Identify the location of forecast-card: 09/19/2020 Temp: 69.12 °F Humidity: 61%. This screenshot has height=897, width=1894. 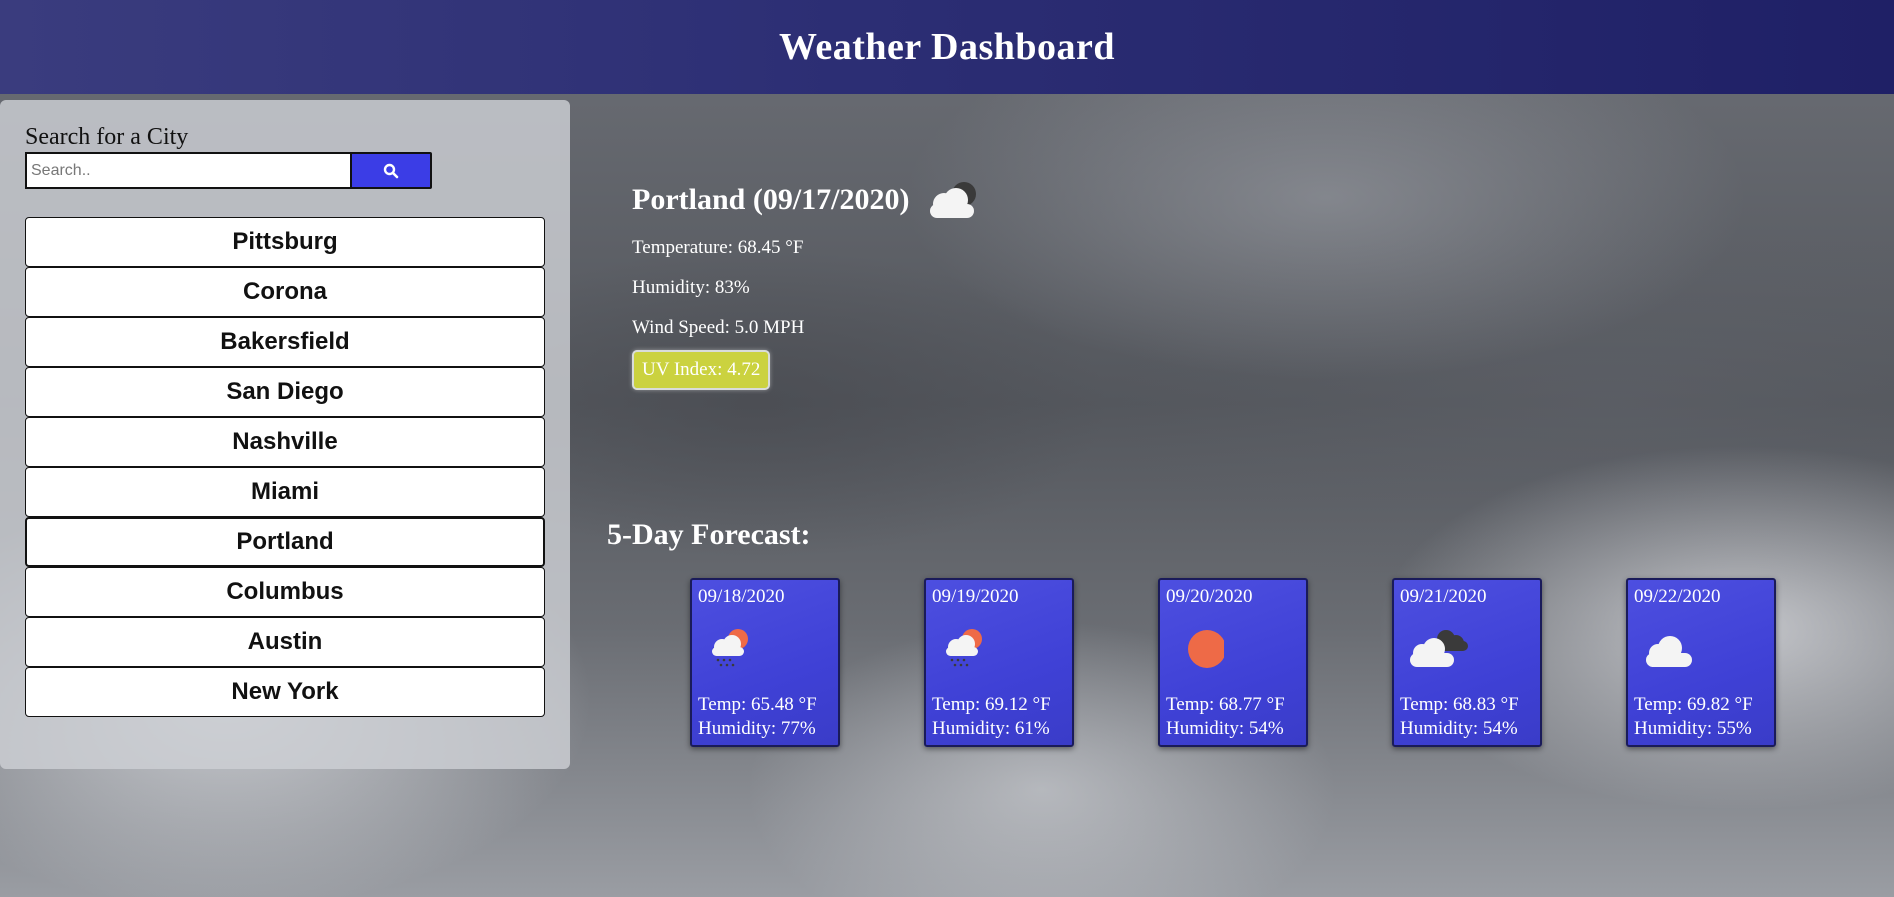
(999, 662).